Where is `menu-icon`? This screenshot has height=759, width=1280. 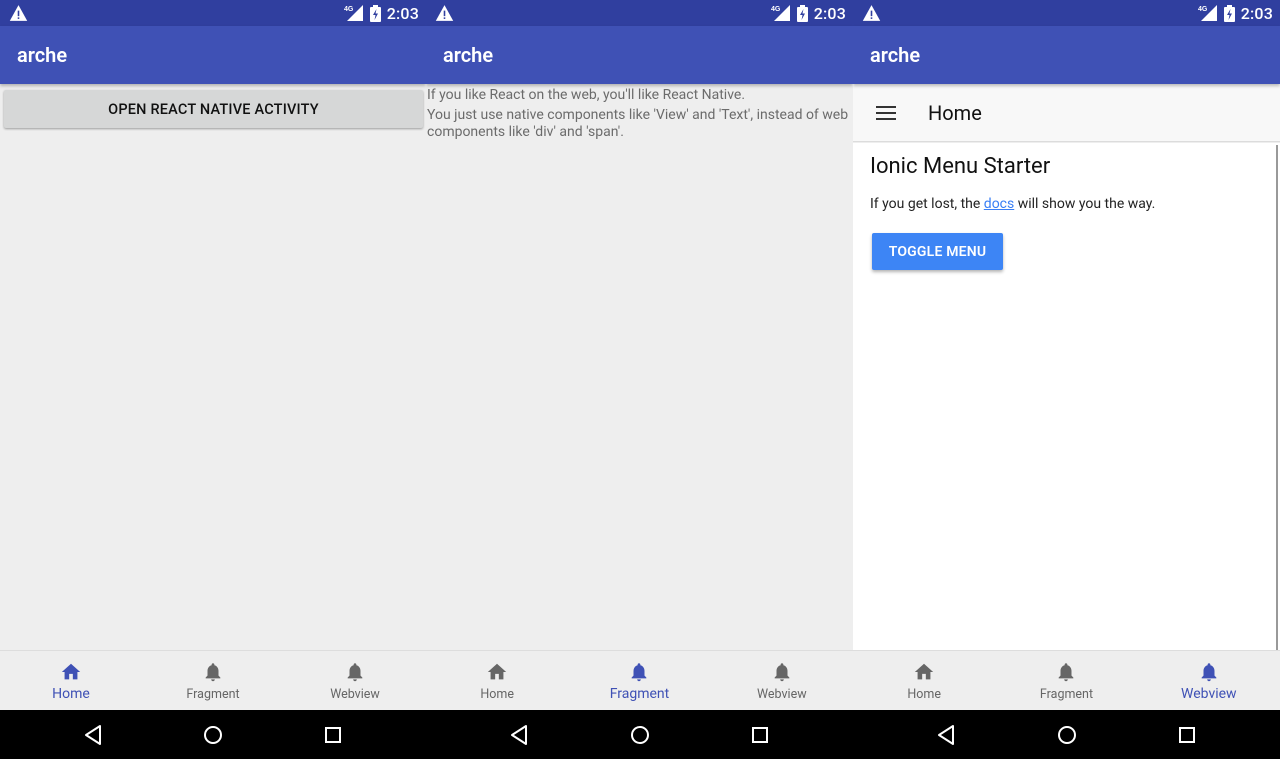
menu-icon is located at coordinates (886, 113).